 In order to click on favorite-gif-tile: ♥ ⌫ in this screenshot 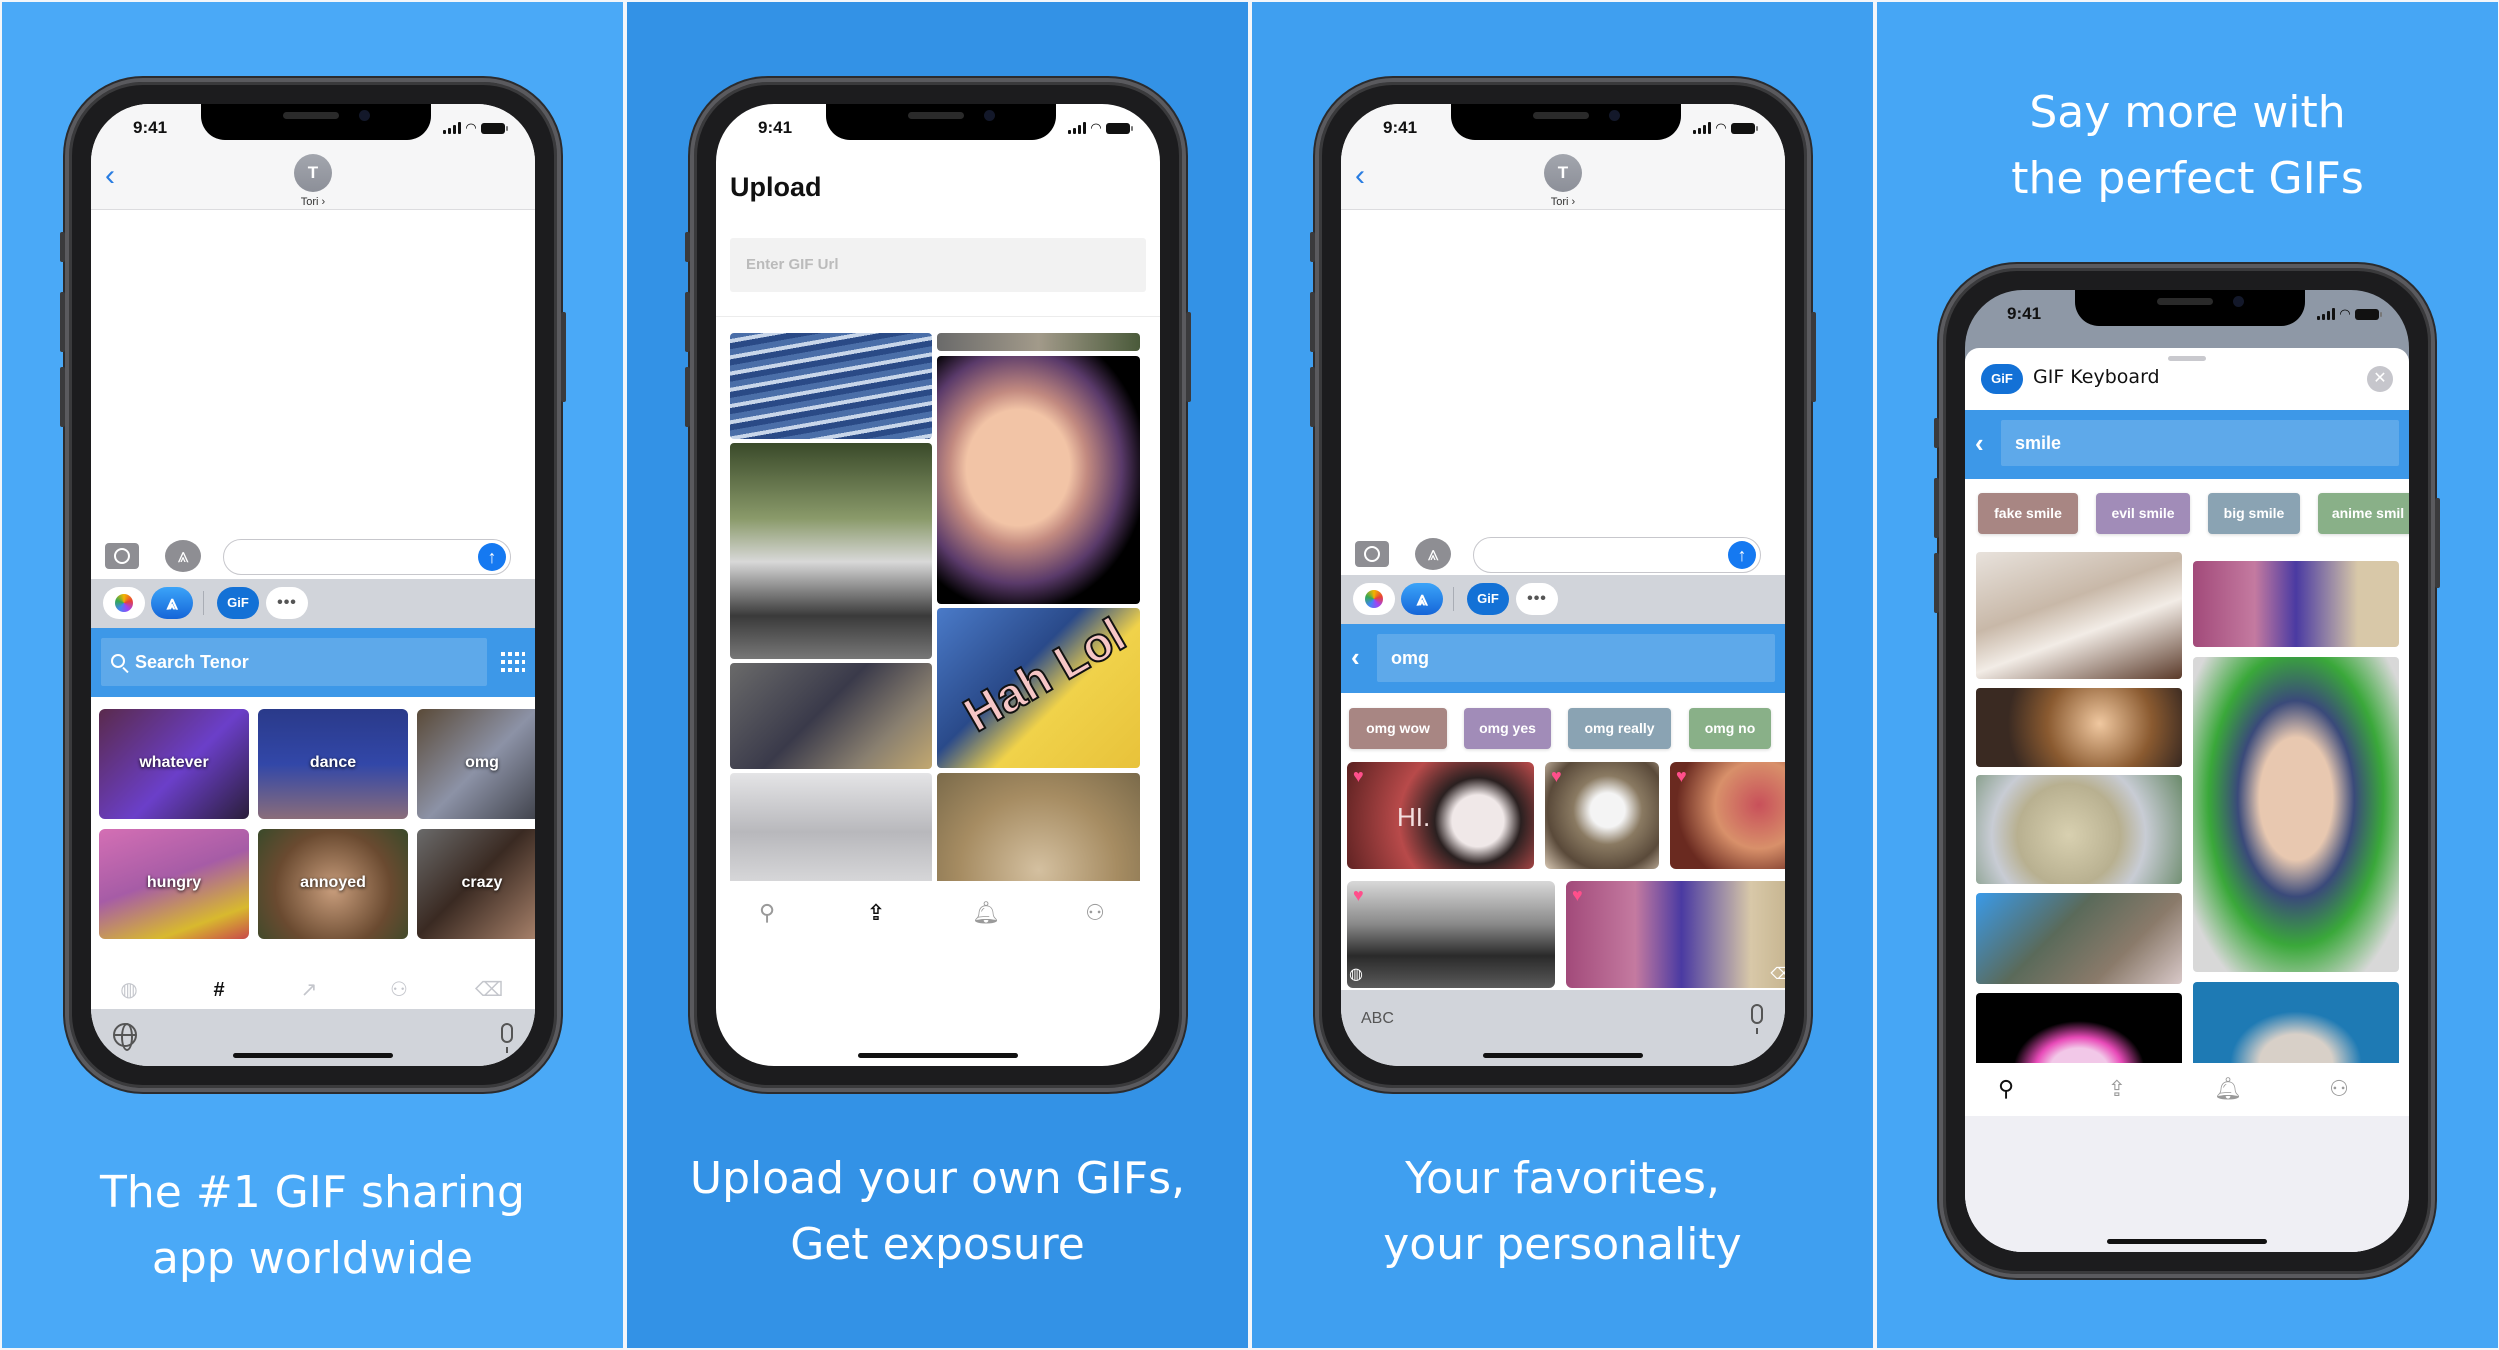, I will do `click(1675, 934)`.